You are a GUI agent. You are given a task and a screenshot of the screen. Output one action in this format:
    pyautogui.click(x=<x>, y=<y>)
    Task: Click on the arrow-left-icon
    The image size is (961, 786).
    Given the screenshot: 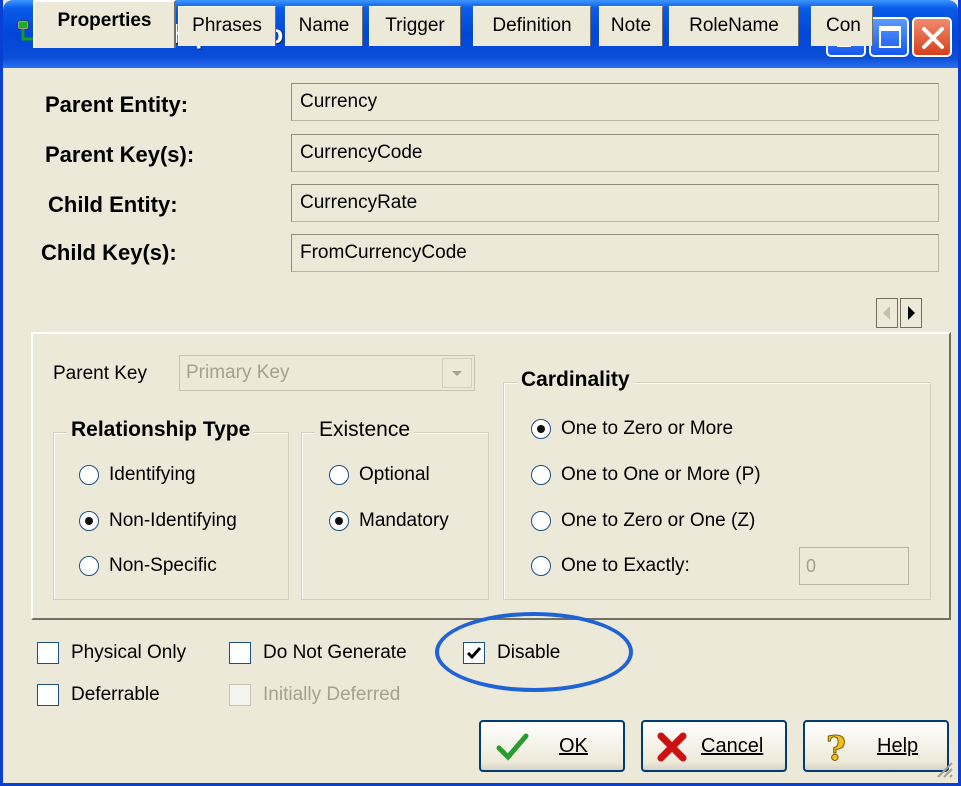 What is the action you would take?
    pyautogui.click(x=886, y=313)
    